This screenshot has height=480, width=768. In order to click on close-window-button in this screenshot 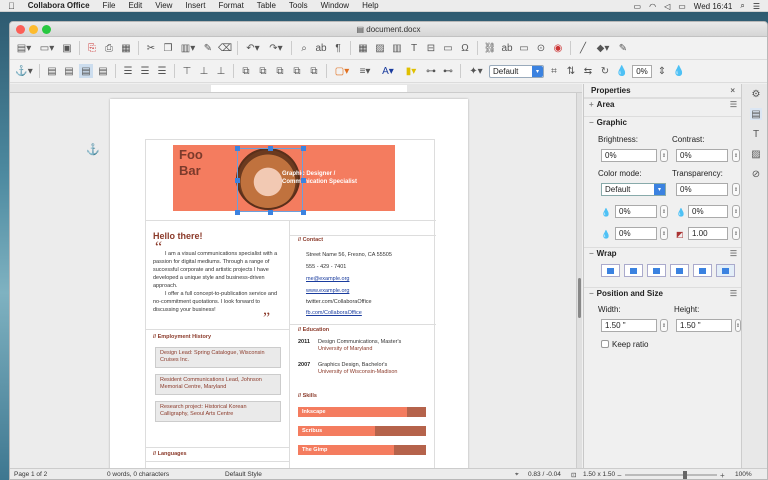, I will do `click(20, 29)`.